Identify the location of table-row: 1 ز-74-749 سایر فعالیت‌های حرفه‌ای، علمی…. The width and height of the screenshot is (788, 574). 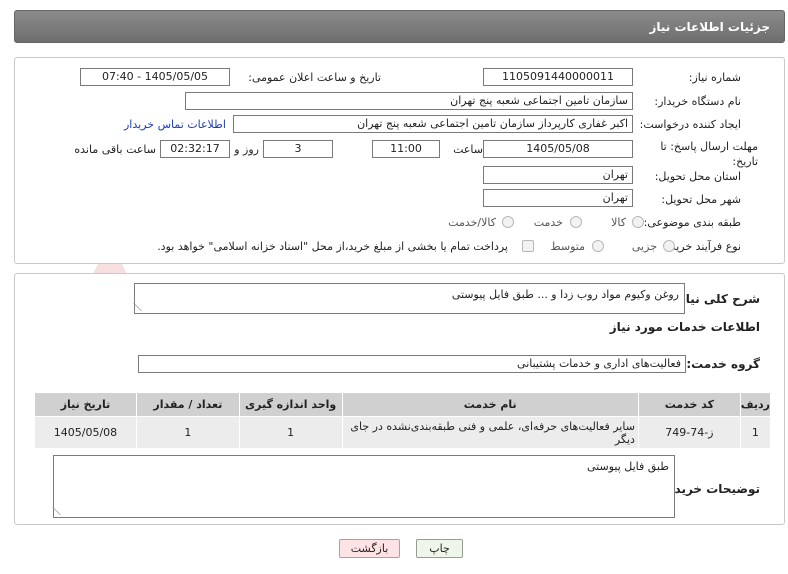
(403, 432).